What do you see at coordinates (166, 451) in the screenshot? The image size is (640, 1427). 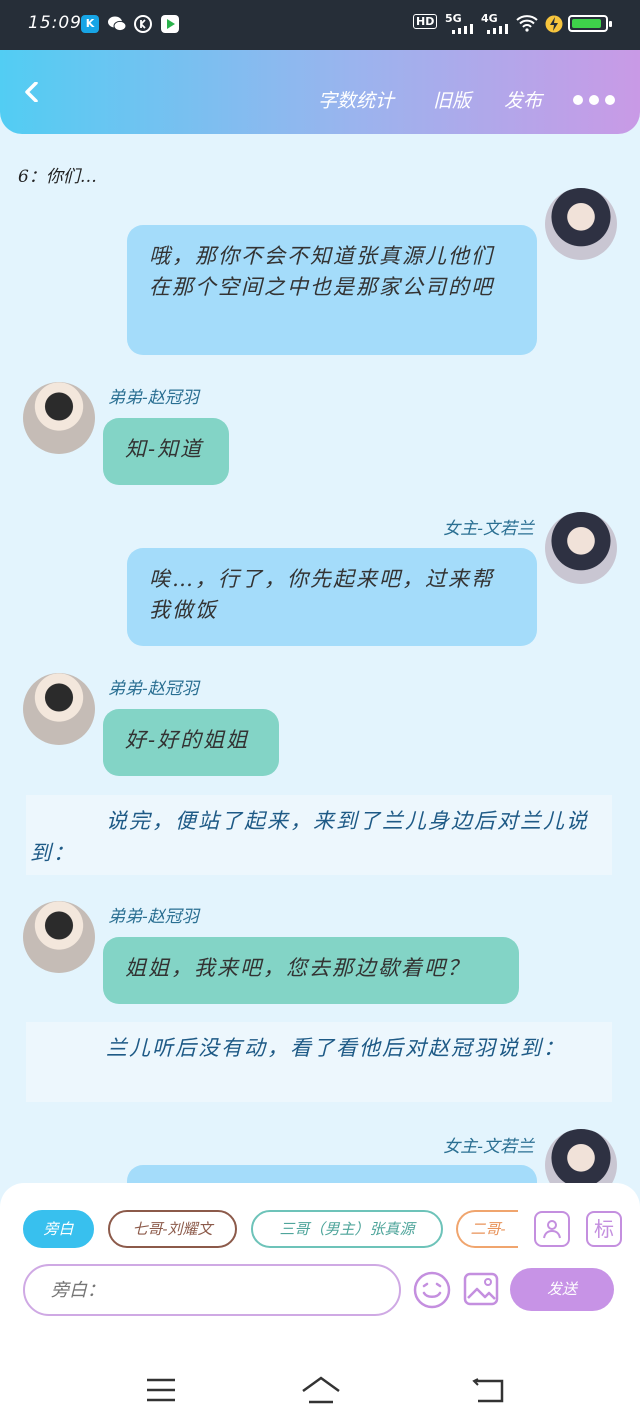 I see `message-bubble: 知-知道` at bounding box center [166, 451].